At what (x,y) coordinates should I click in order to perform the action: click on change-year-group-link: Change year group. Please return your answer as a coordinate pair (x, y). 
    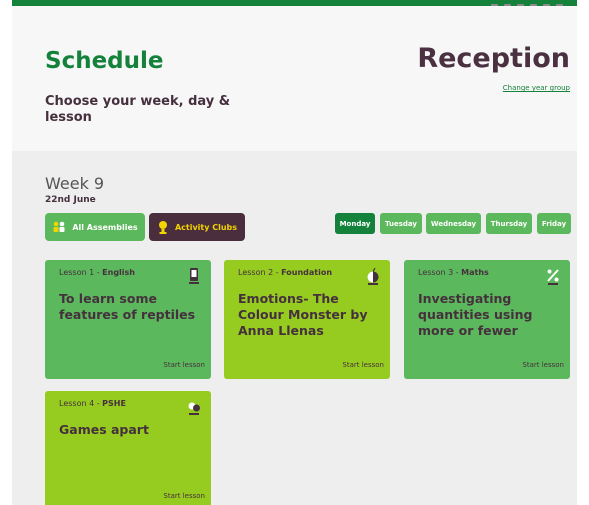
    Looking at the image, I should click on (536, 88).